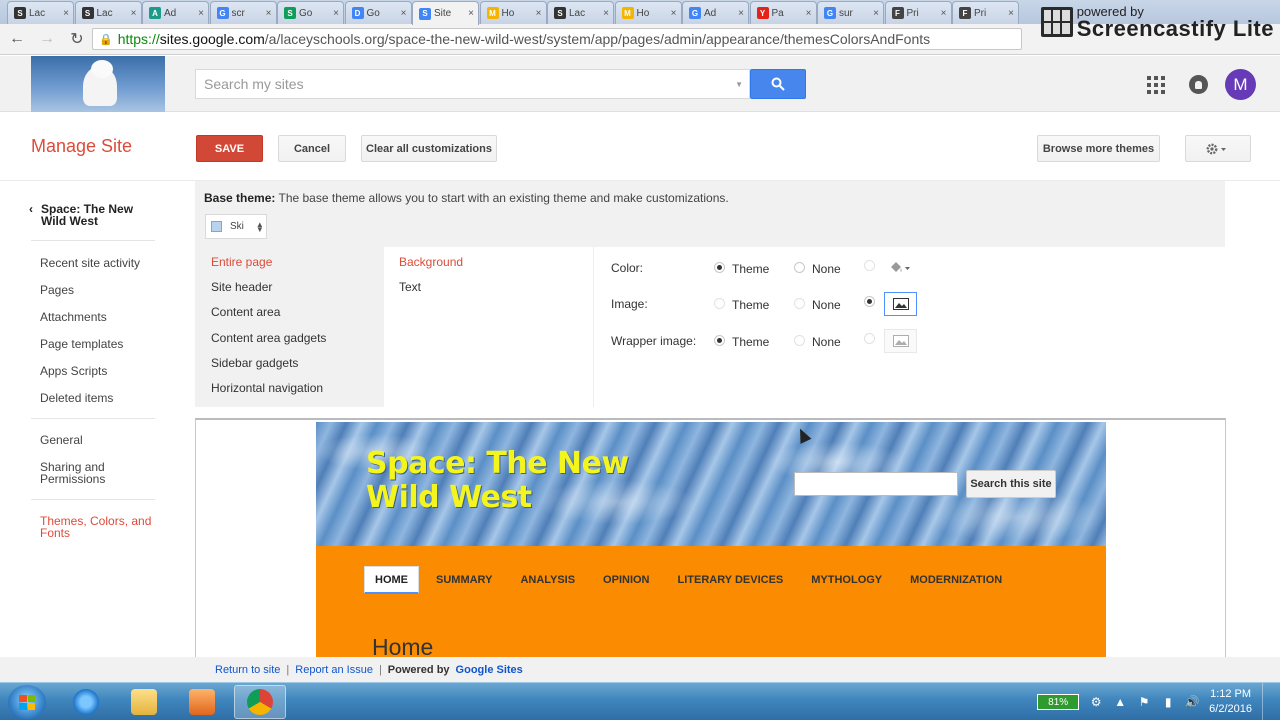  What do you see at coordinates (100, 440) in the screenshot?
I see `nav-general: General` at bounding box center [100, 440].